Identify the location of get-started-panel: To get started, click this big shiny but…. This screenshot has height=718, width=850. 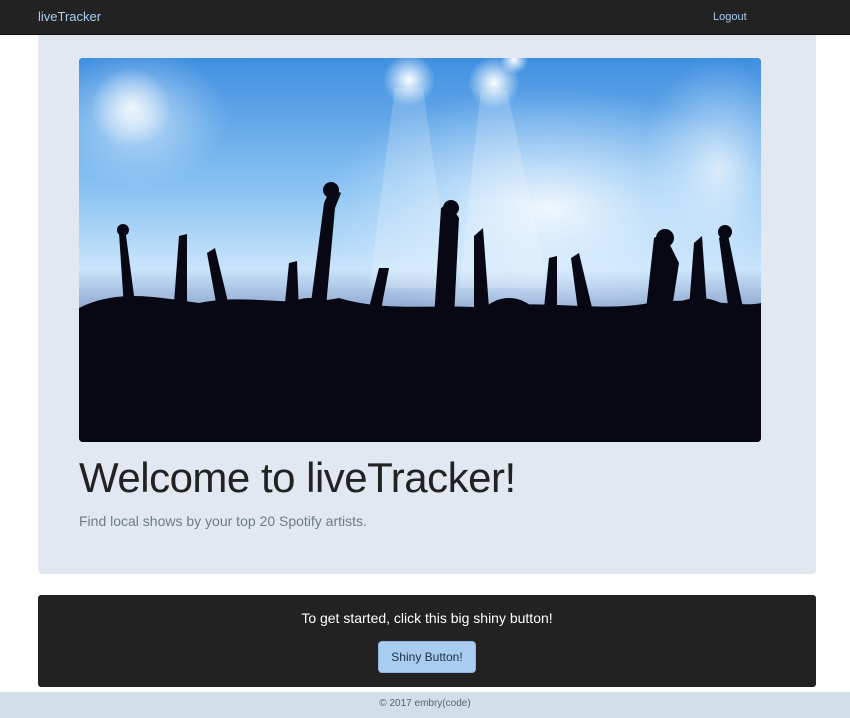
(427, 641).